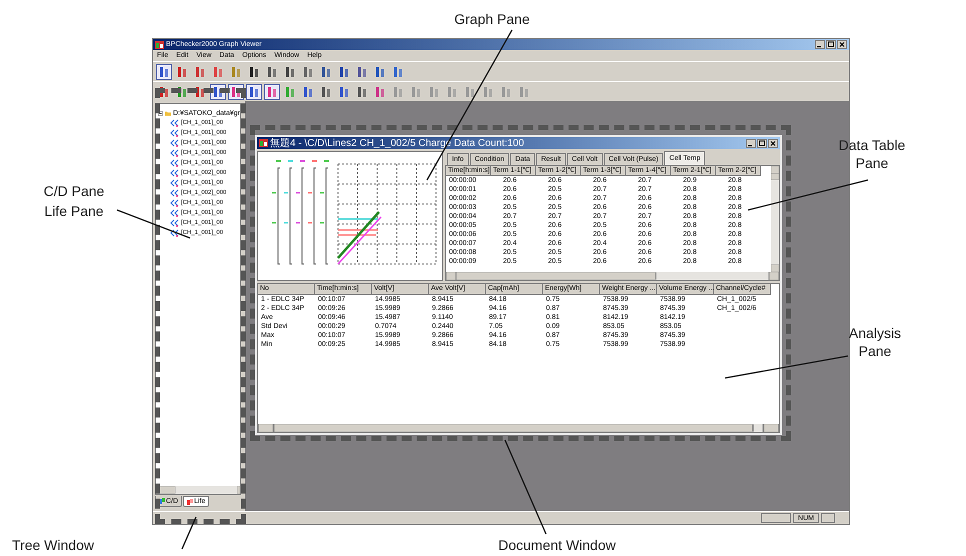 This screenshot has width=966, height=556. Describe the element at coordinates (160, 113) in the screenshot. I see `collapse-icon` at that location.